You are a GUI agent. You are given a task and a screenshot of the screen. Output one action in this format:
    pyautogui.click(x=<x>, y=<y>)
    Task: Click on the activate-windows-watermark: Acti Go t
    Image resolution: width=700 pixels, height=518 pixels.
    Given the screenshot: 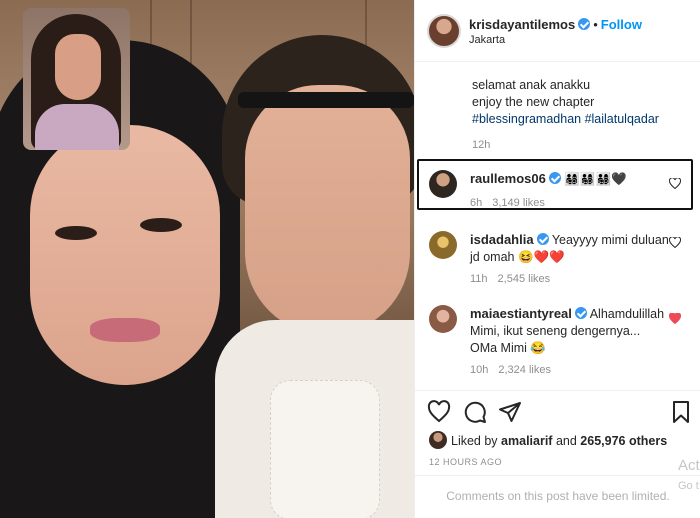 What is the action you would take?
    pyautogui.click(x=689, y=476)
    